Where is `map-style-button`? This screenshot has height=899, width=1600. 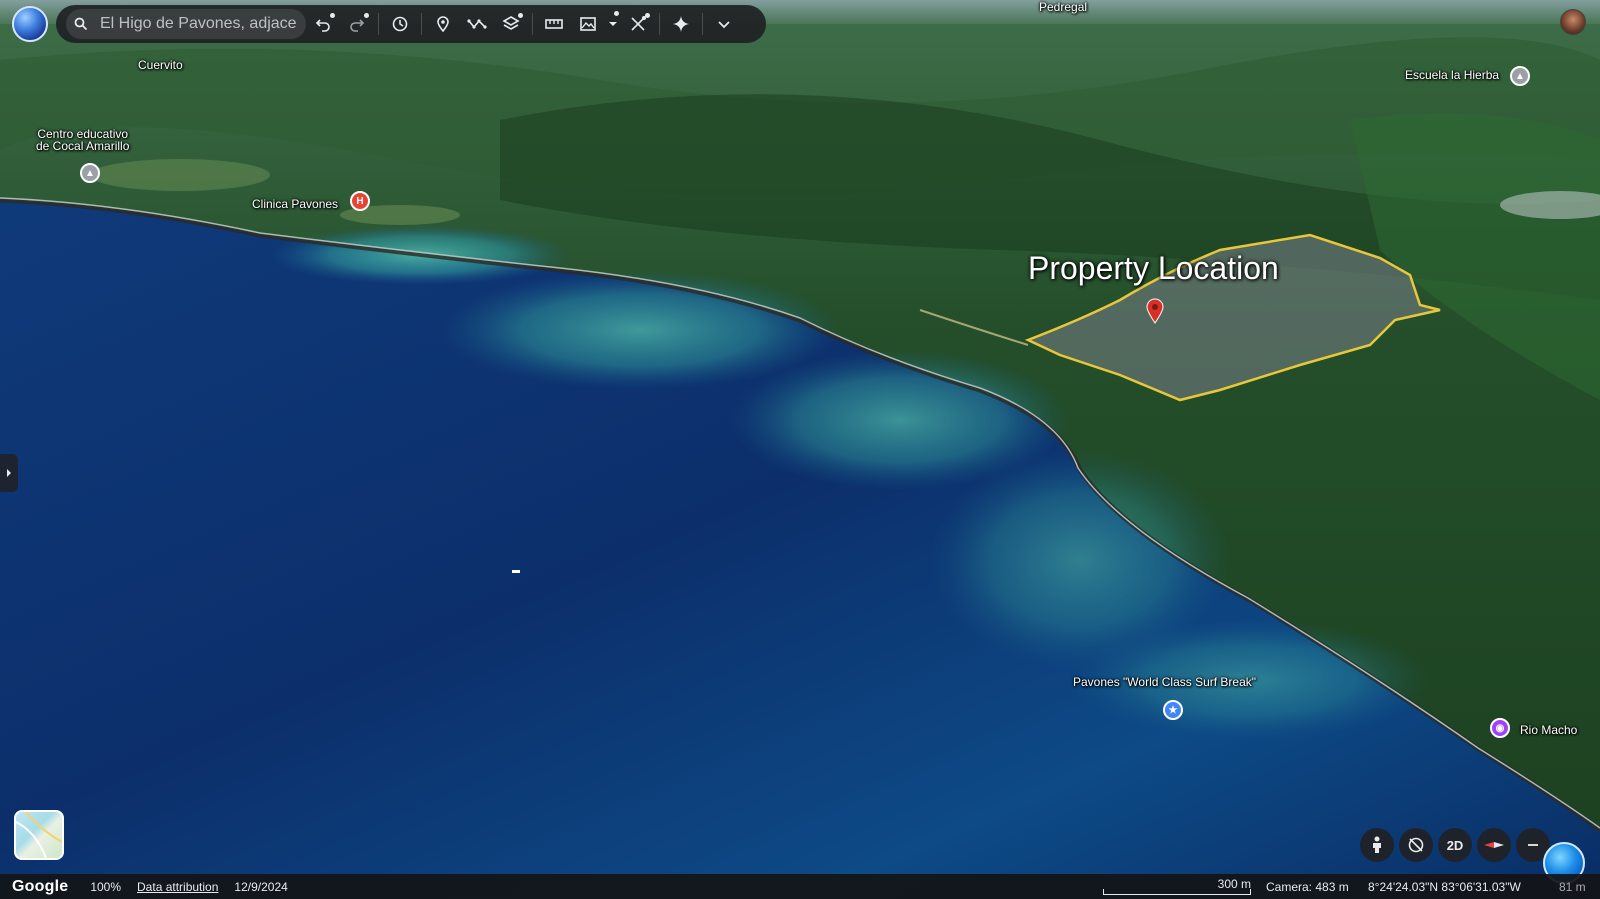 map-style-button is located at coordinates (39, 835).